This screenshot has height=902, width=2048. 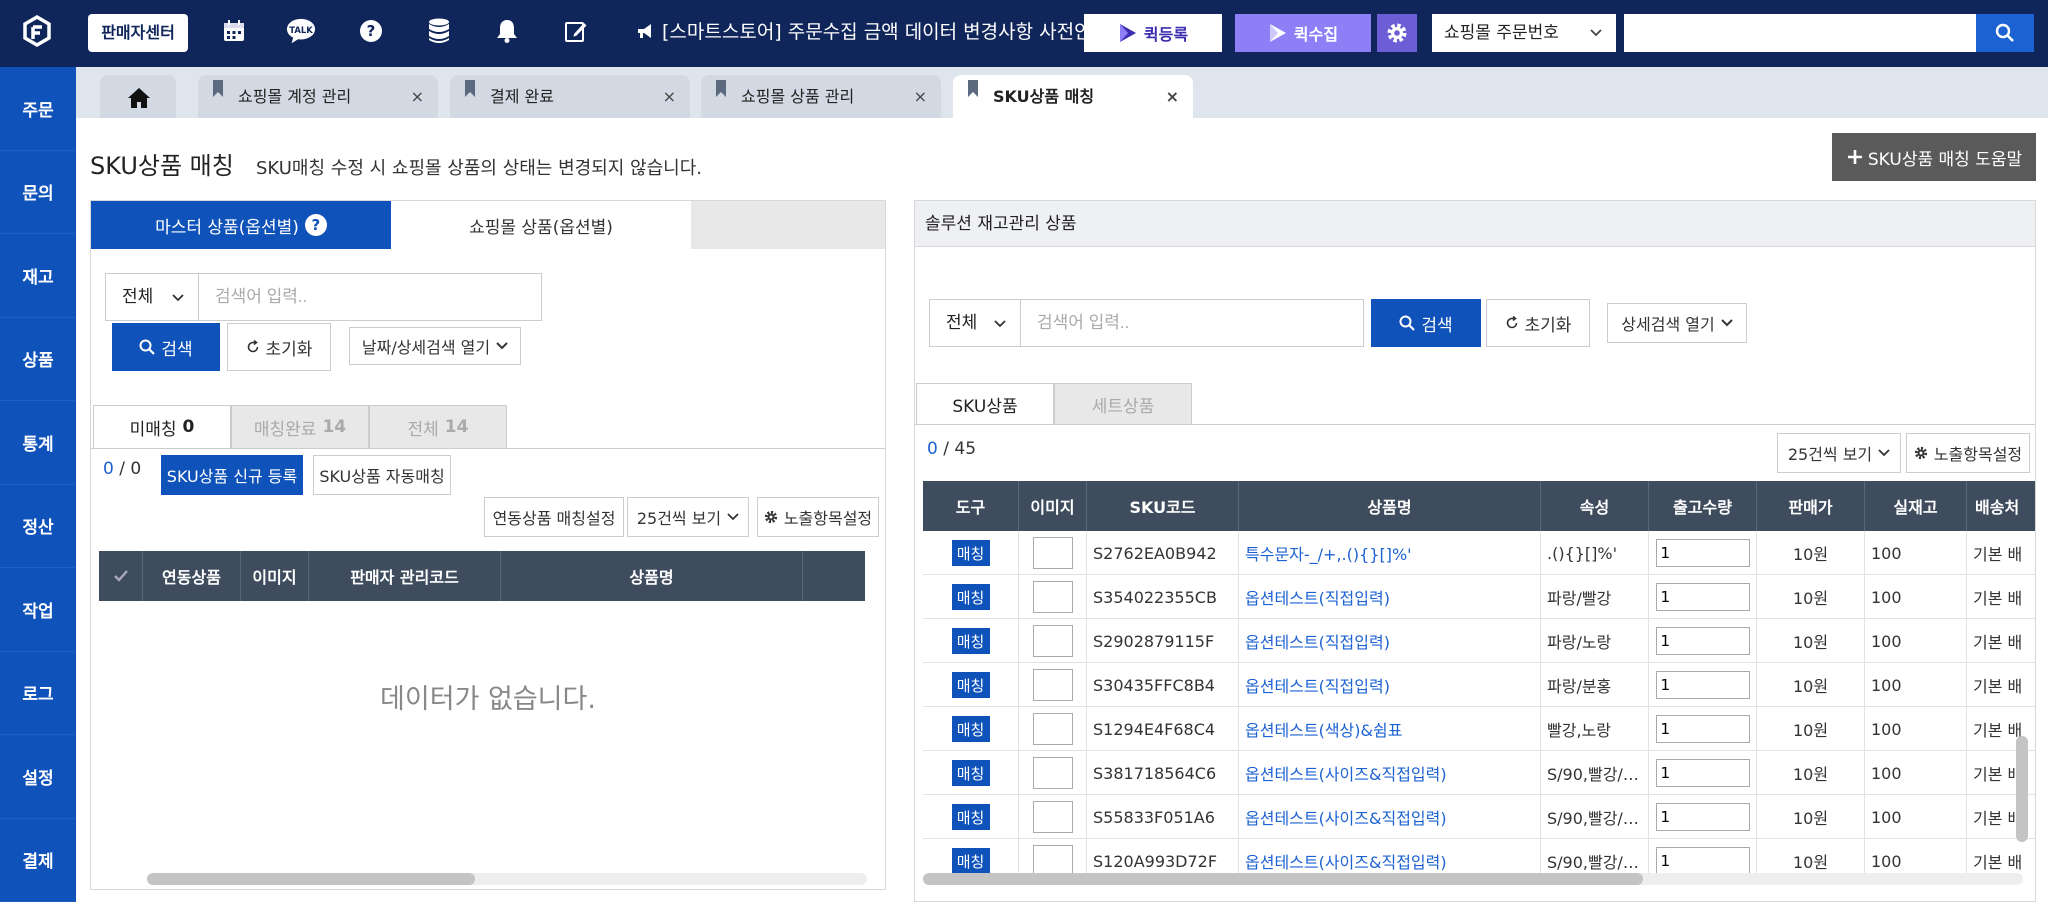 What do you see at coordinates (300, 427) in the screenshot?
I see `tab-matched: 매칭완료 14` at bounding box center [300, 427].